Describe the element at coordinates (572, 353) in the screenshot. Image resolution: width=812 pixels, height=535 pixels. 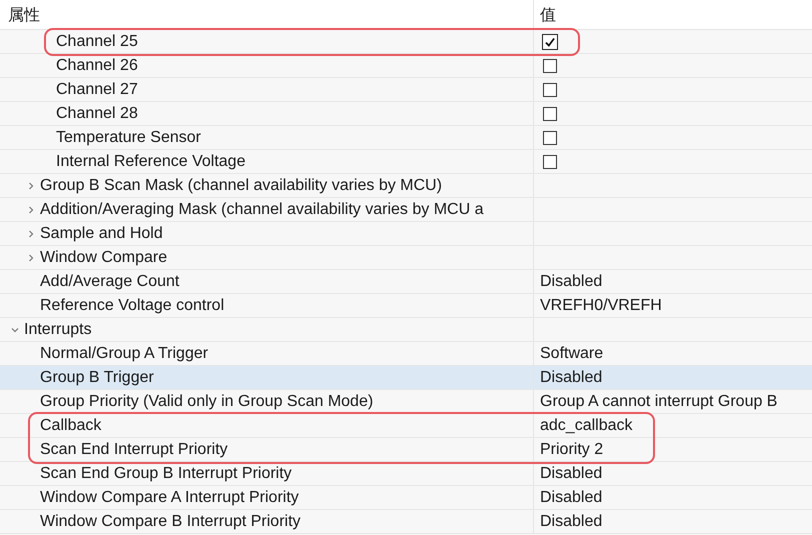
I see `property-value: Software` at that location.